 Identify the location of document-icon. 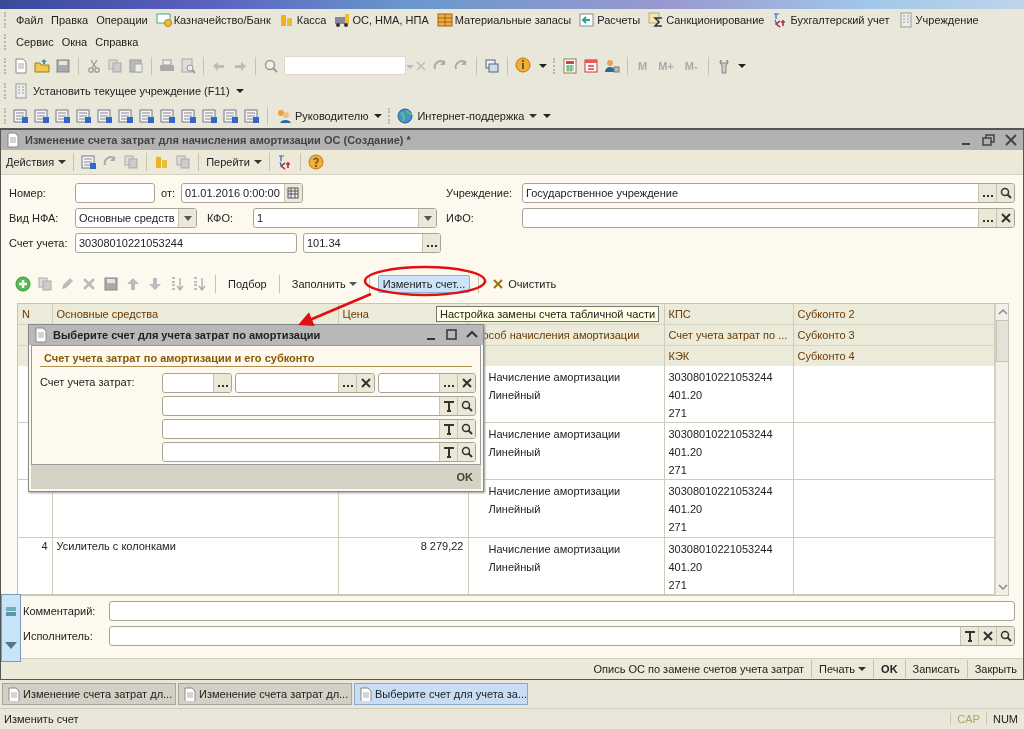
(21, 65).